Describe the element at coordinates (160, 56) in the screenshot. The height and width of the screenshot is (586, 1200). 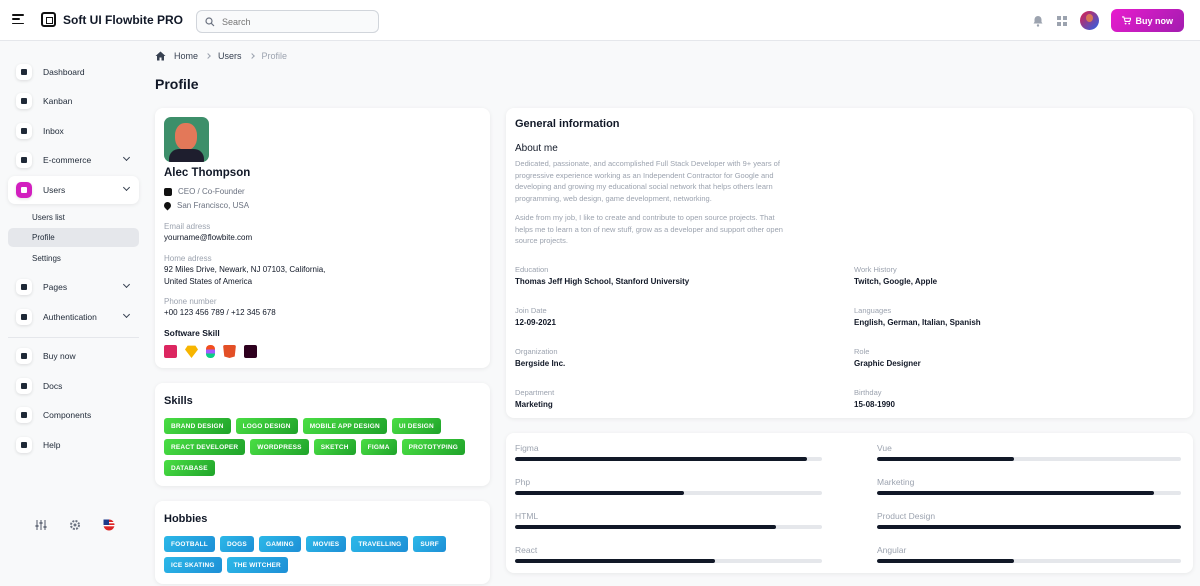
I see `home-icon` at that location.